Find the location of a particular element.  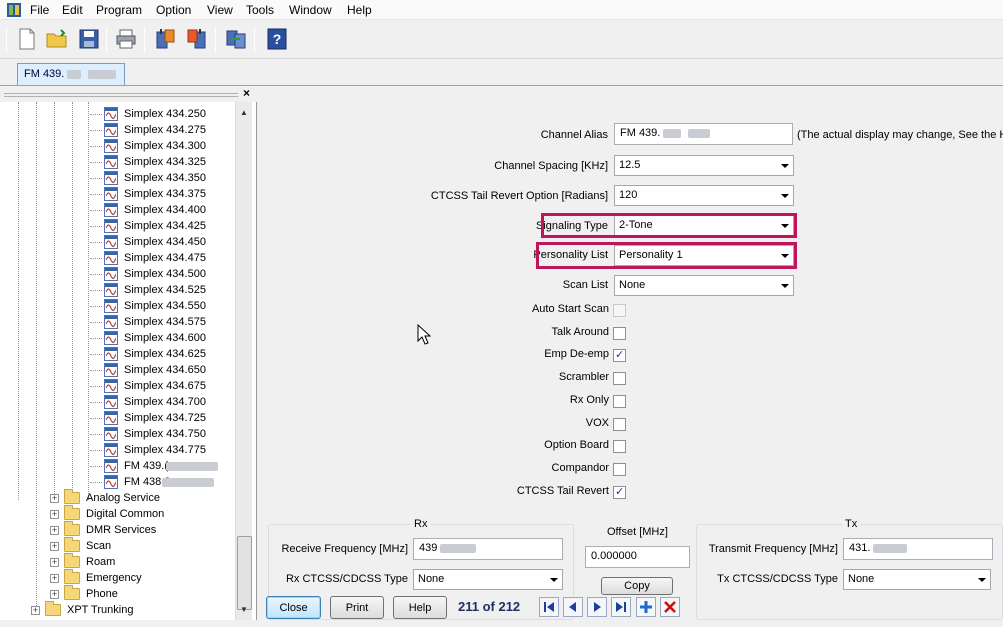

tree-item-label: Simplex 434.775 is located at coordinates (165, 450).